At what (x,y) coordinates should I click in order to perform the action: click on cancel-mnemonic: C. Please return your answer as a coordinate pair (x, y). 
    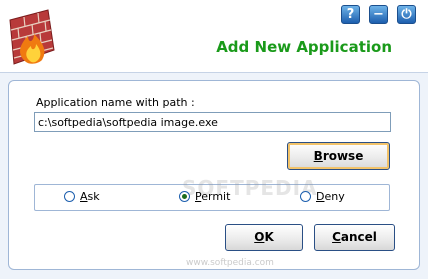
    Looking at the image, I should click on (336, 237).